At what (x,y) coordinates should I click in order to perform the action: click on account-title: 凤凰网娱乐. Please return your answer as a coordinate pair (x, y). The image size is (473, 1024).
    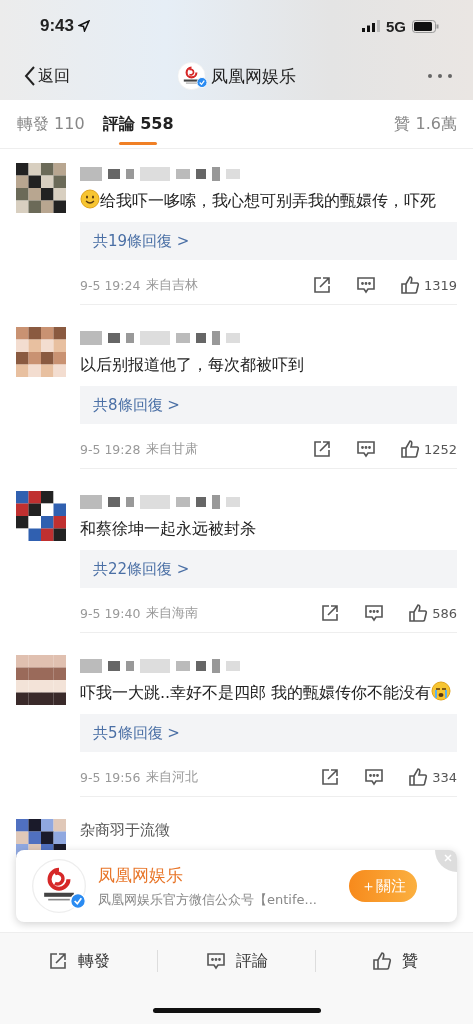
    Looking at the image, I should click on (253, 76).